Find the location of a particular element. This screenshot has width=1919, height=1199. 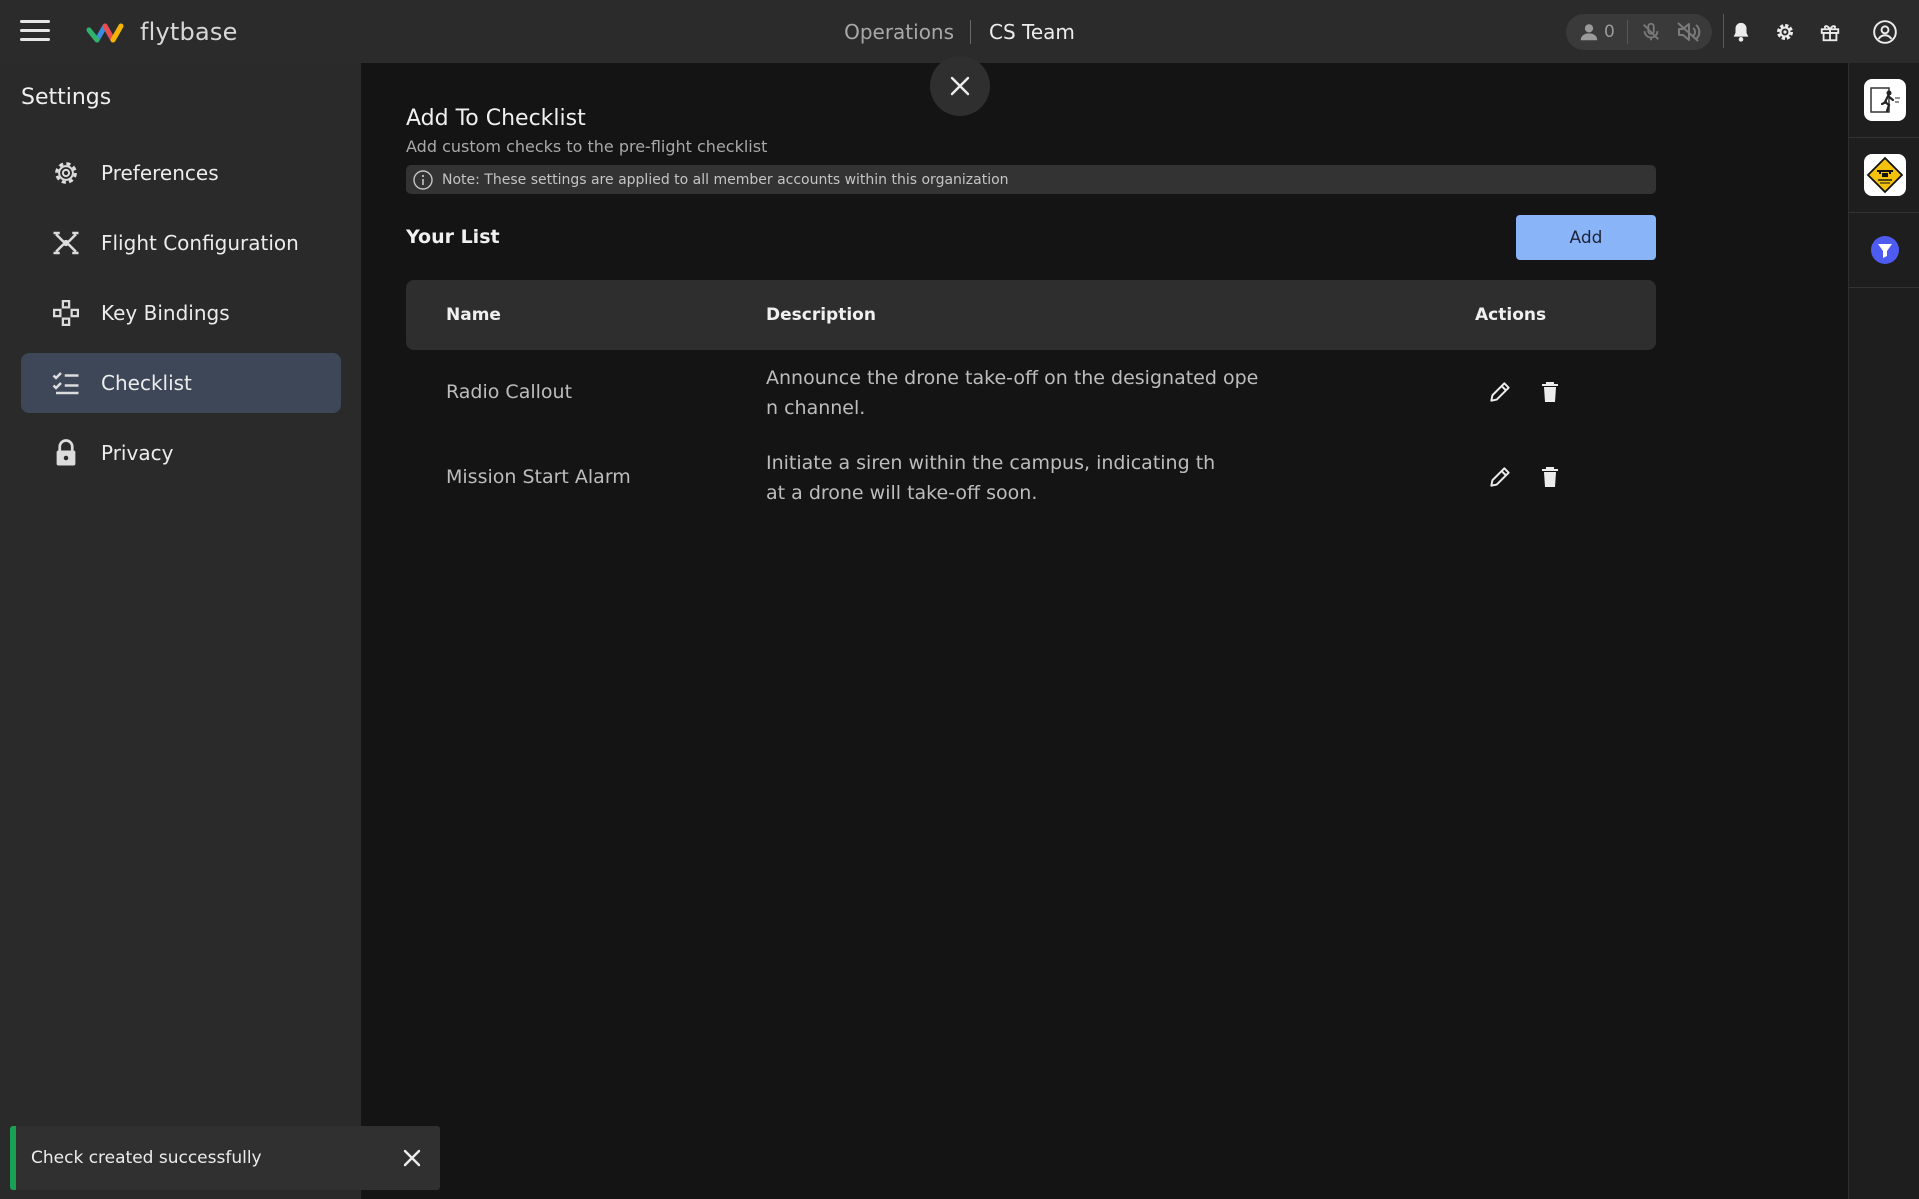

sidebar-item-label: Flight Configuration is located at coordinates (200, 243).